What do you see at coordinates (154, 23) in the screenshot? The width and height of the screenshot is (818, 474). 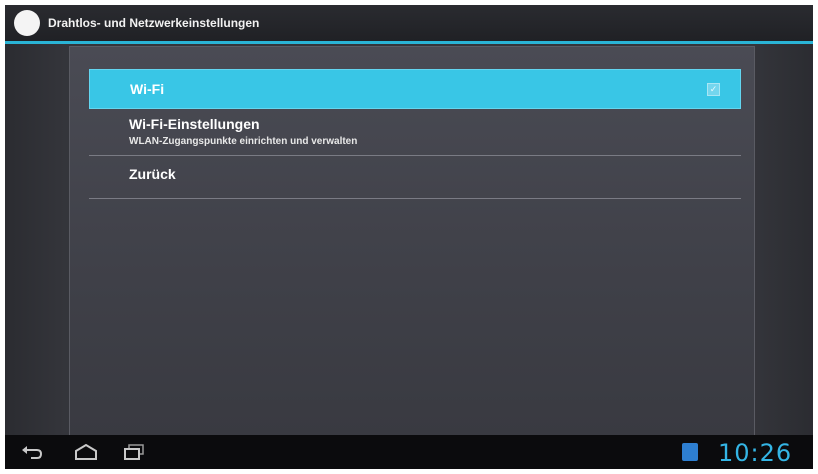 I see `page-title: Drahtlos- und Netzwerkeinstellungen` at bounding box center [154, 23].